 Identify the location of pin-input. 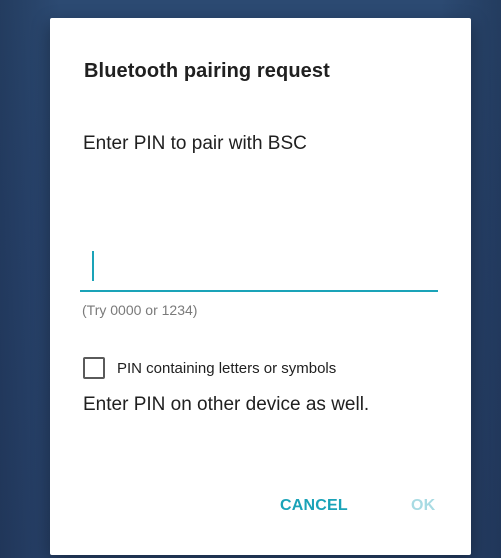
(259, 267).